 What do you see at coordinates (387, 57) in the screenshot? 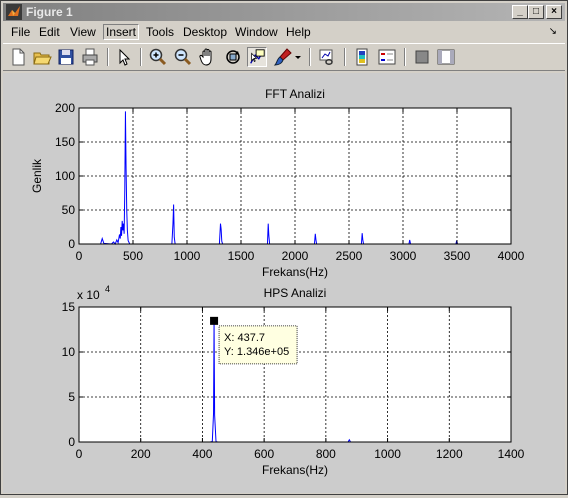
I see `legend-icon` at bounding box center [387, 57].